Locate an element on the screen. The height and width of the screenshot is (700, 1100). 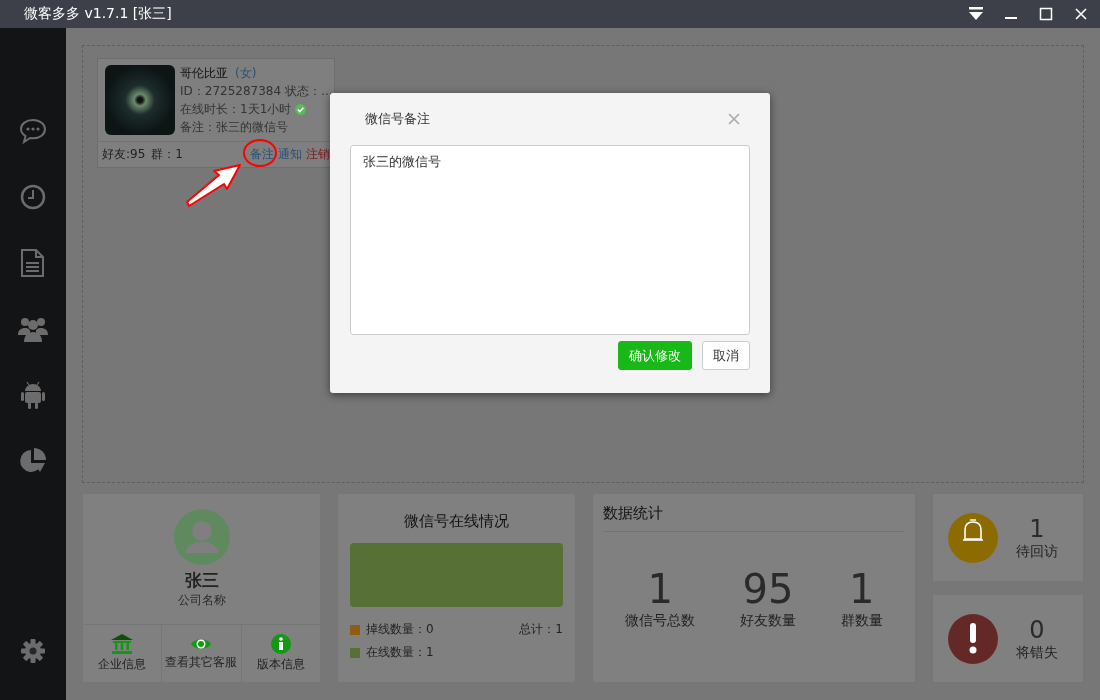
note-field: 张三的微信号 is located at coordinates (550, 240).